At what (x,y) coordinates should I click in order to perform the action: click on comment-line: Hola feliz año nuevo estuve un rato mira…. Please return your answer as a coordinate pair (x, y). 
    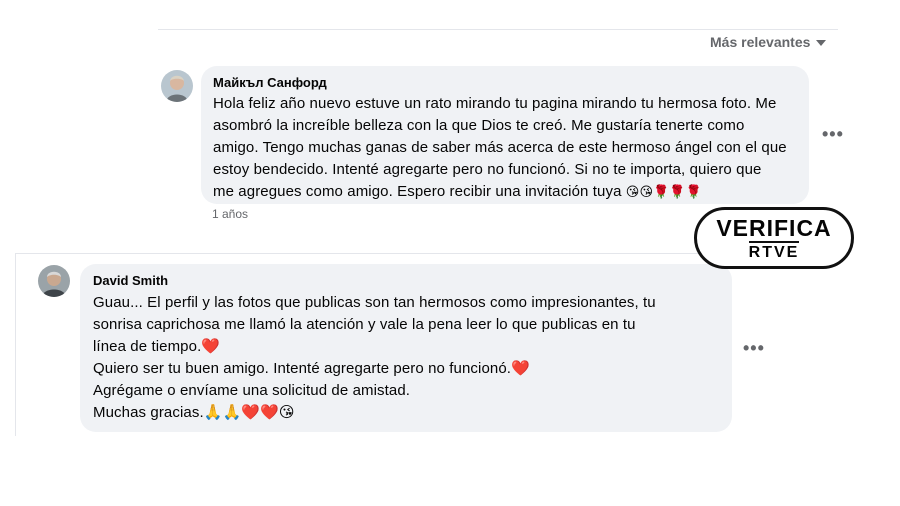
    Looking at the image, I should click on (495, 103).